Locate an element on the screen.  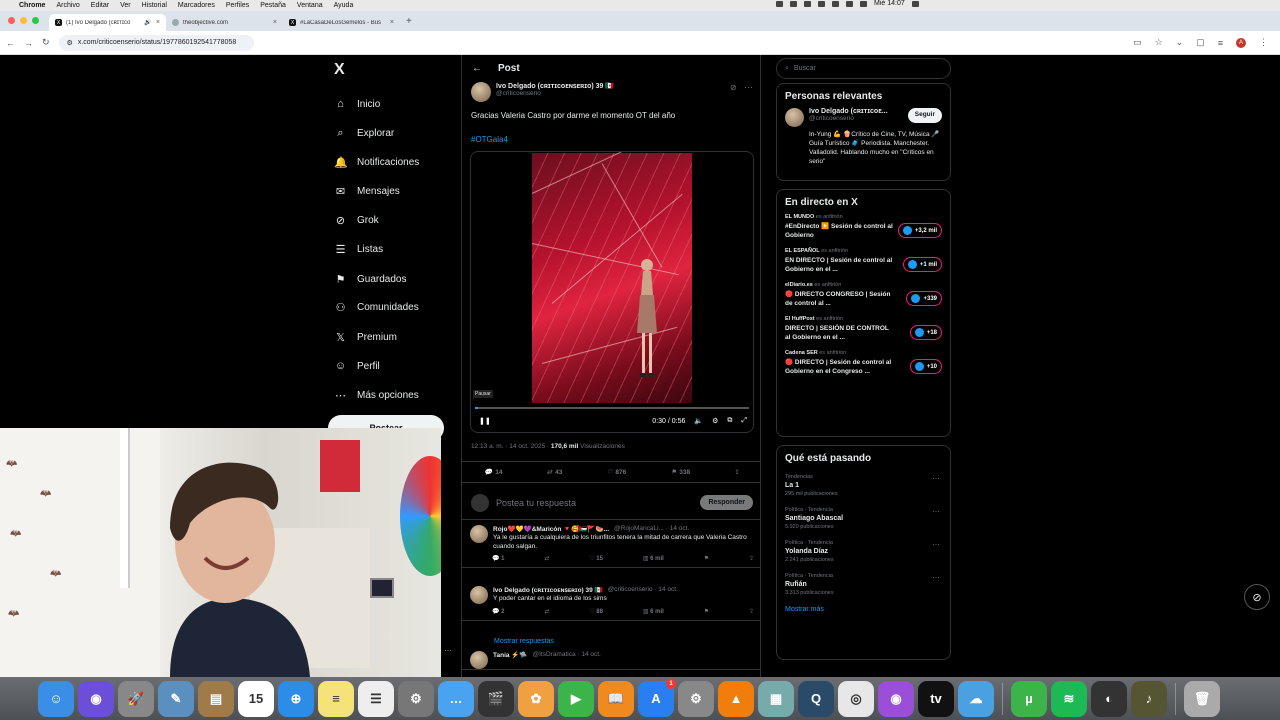
back-arrow-icon: ← is located at coordinates (477, 68).